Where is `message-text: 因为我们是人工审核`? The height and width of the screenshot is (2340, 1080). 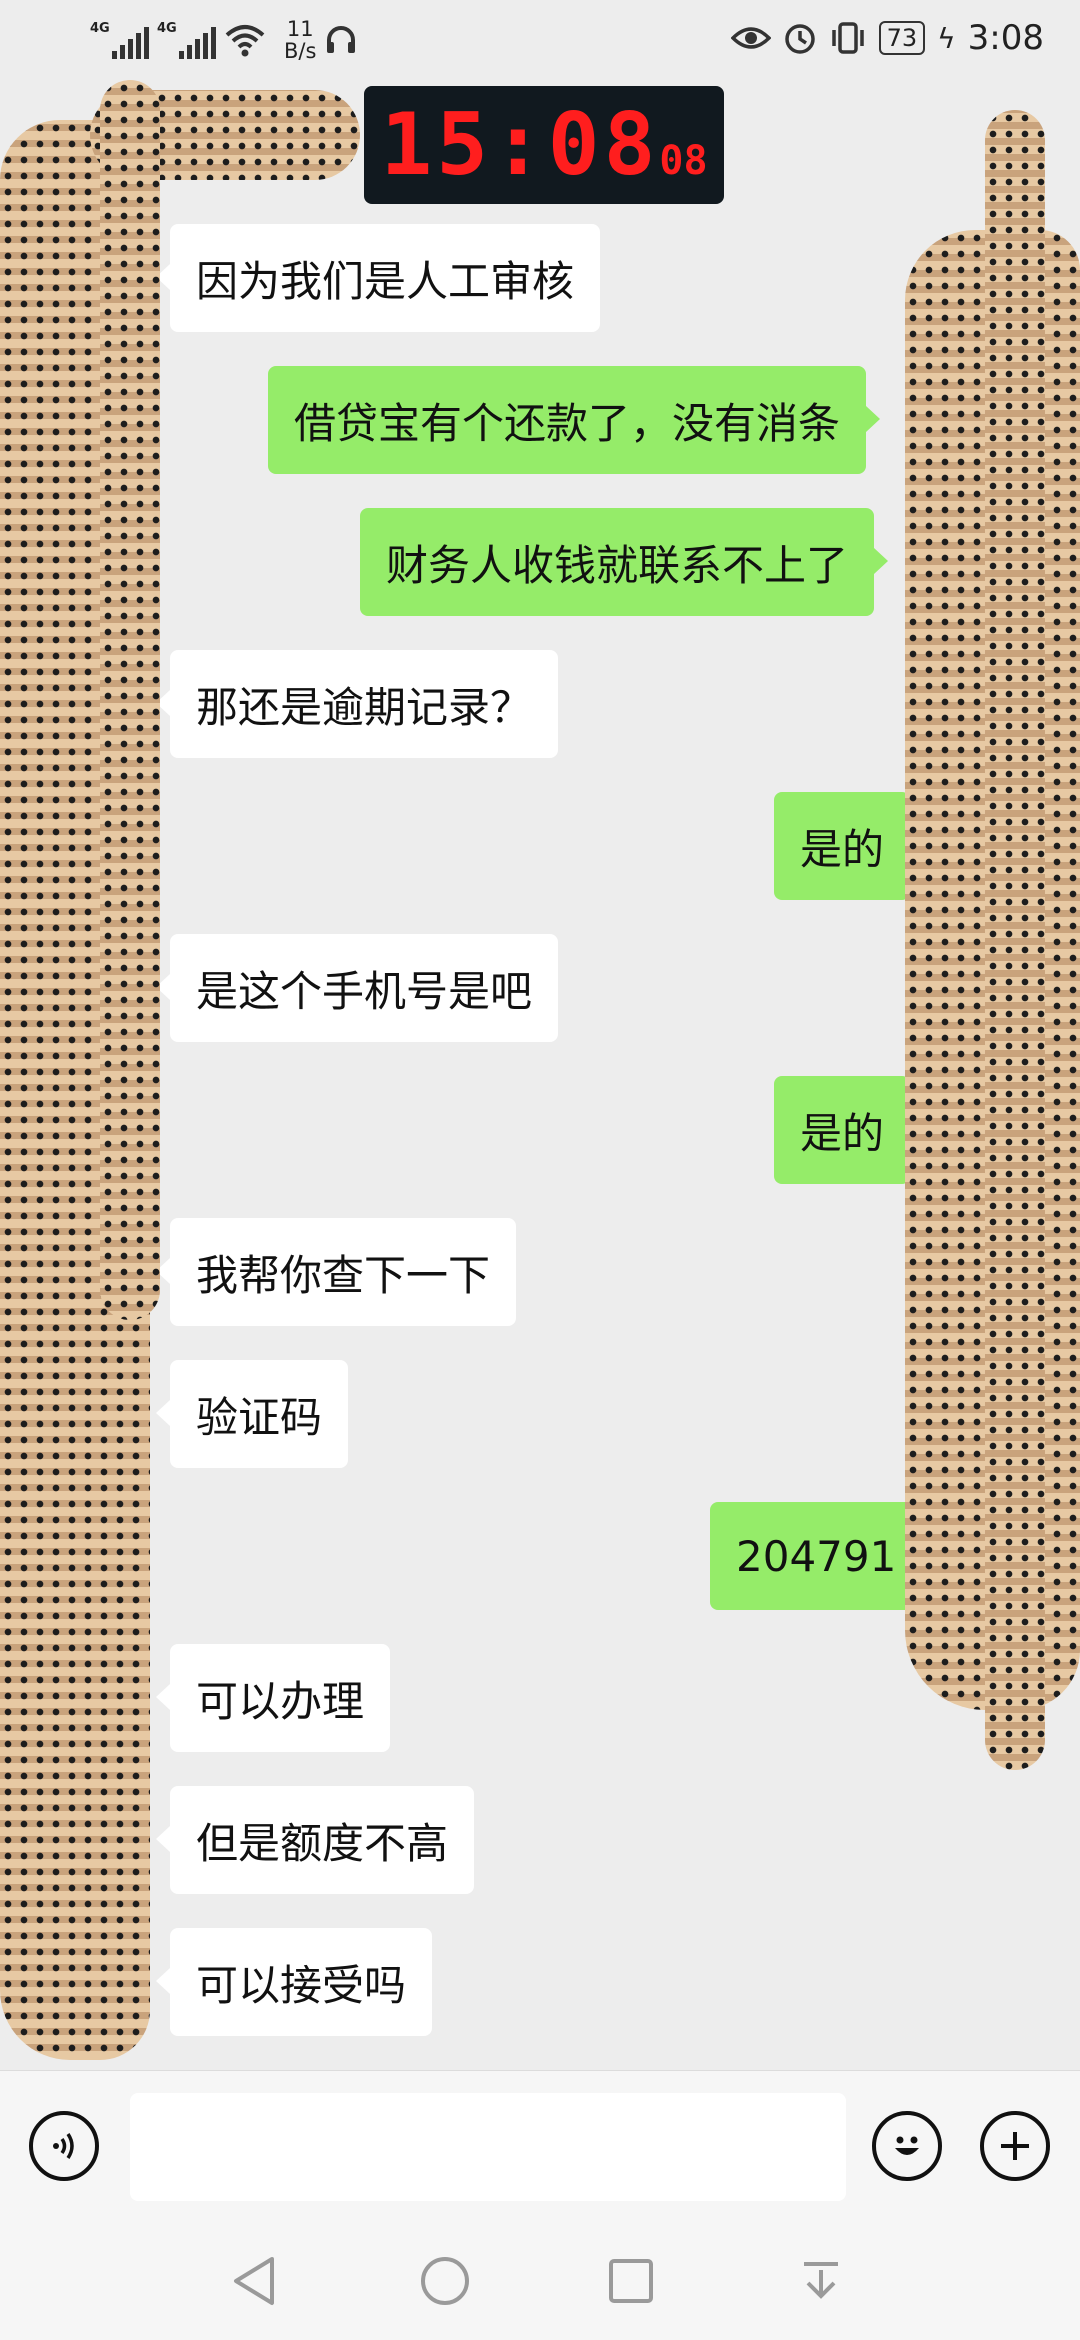 message-text: 因为我们是人工审核 is located at coordinates (385, 281).